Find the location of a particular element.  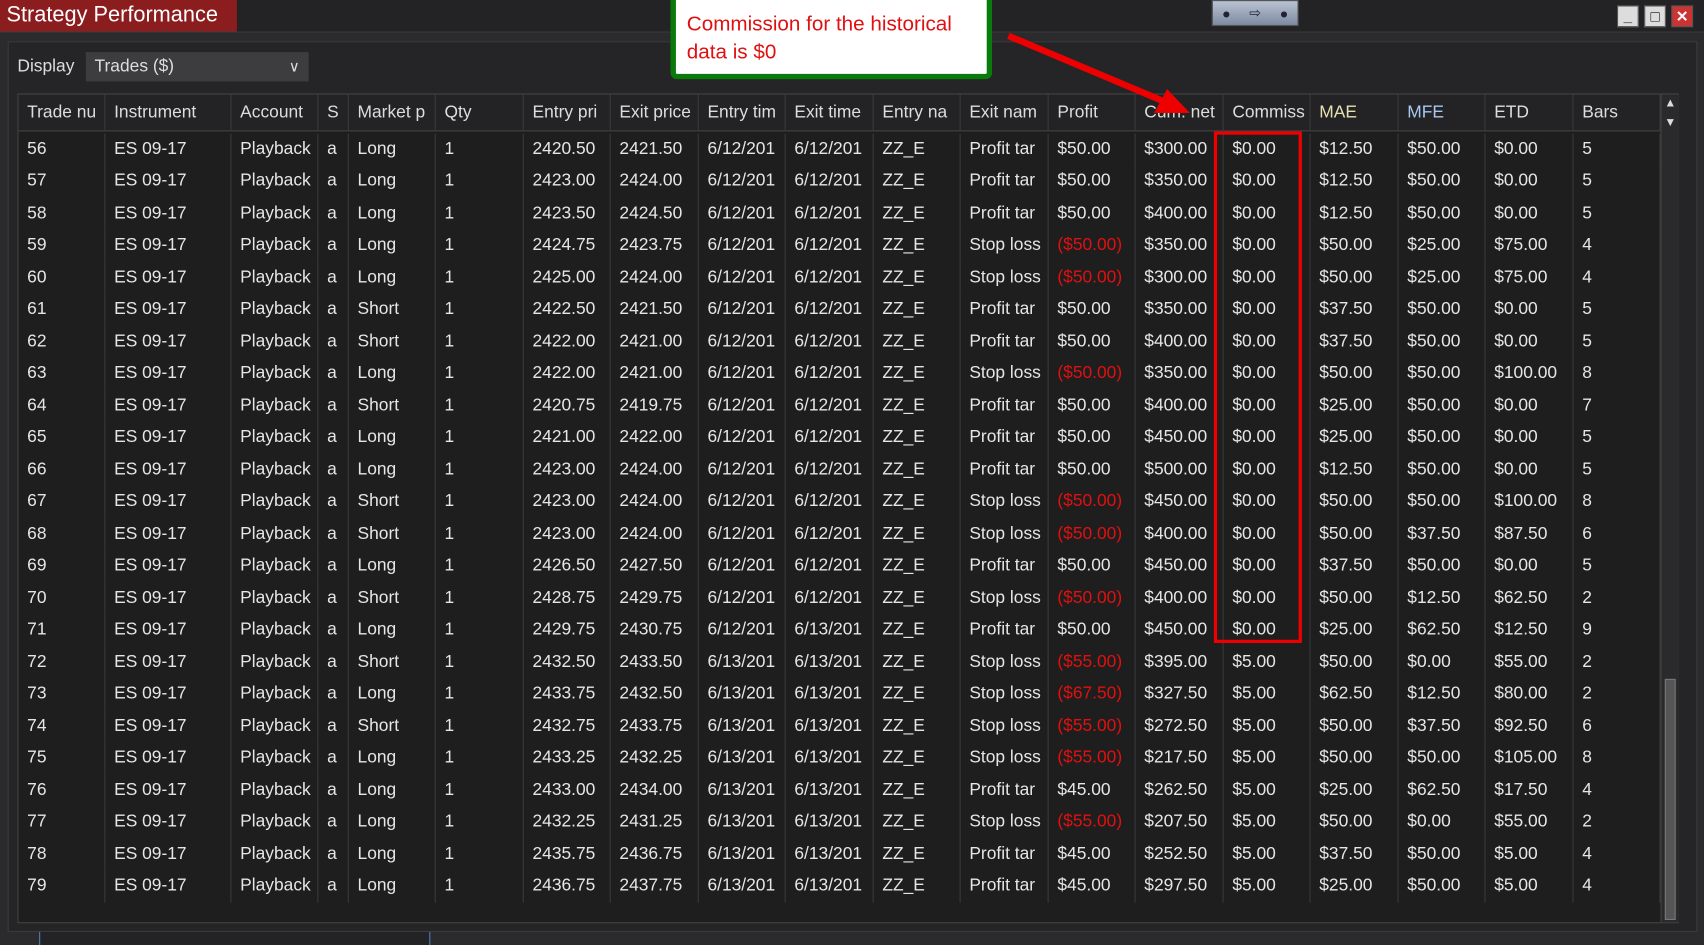

column-header: Entry tim is located at coordinates (742, 113).